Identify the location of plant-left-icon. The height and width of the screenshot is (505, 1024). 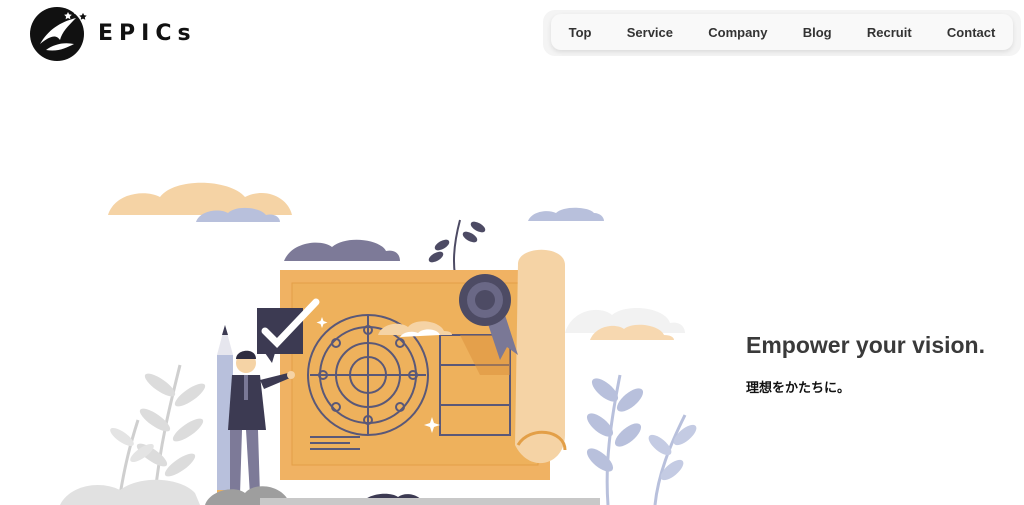
(158, 430).